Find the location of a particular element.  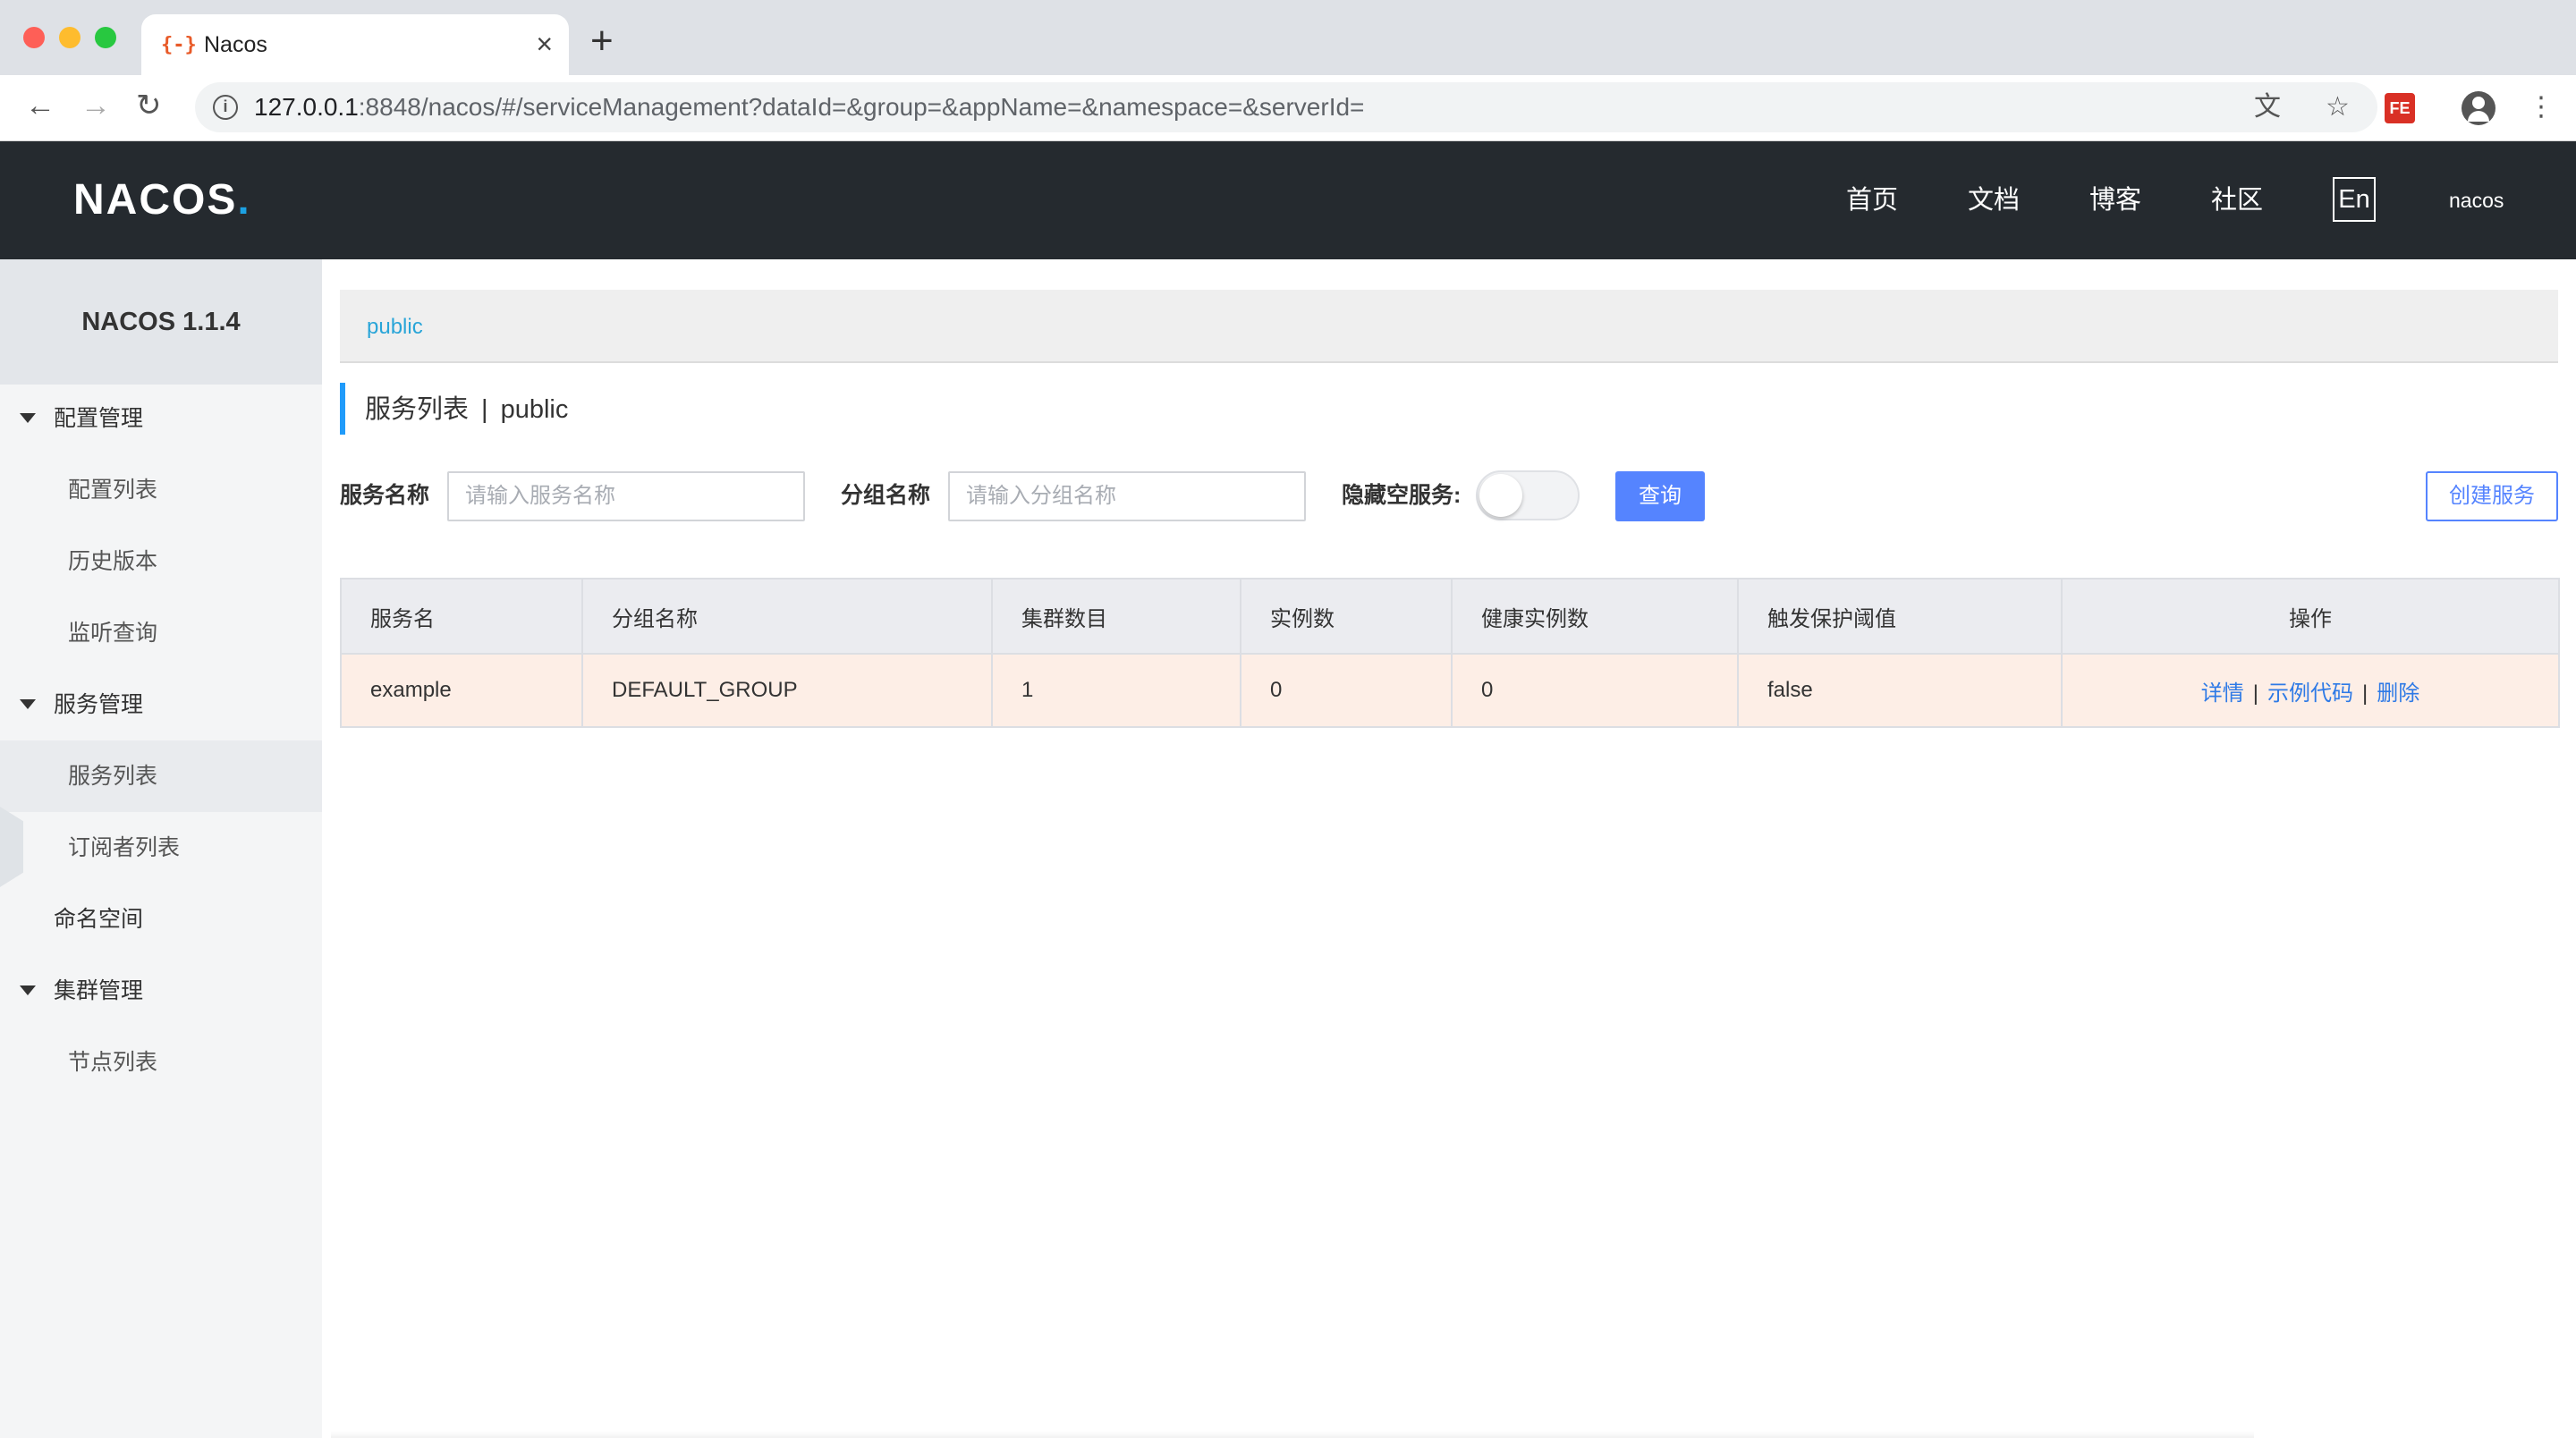

version-title: NACOS 1.1.4 is located at coordinates (161, 322).